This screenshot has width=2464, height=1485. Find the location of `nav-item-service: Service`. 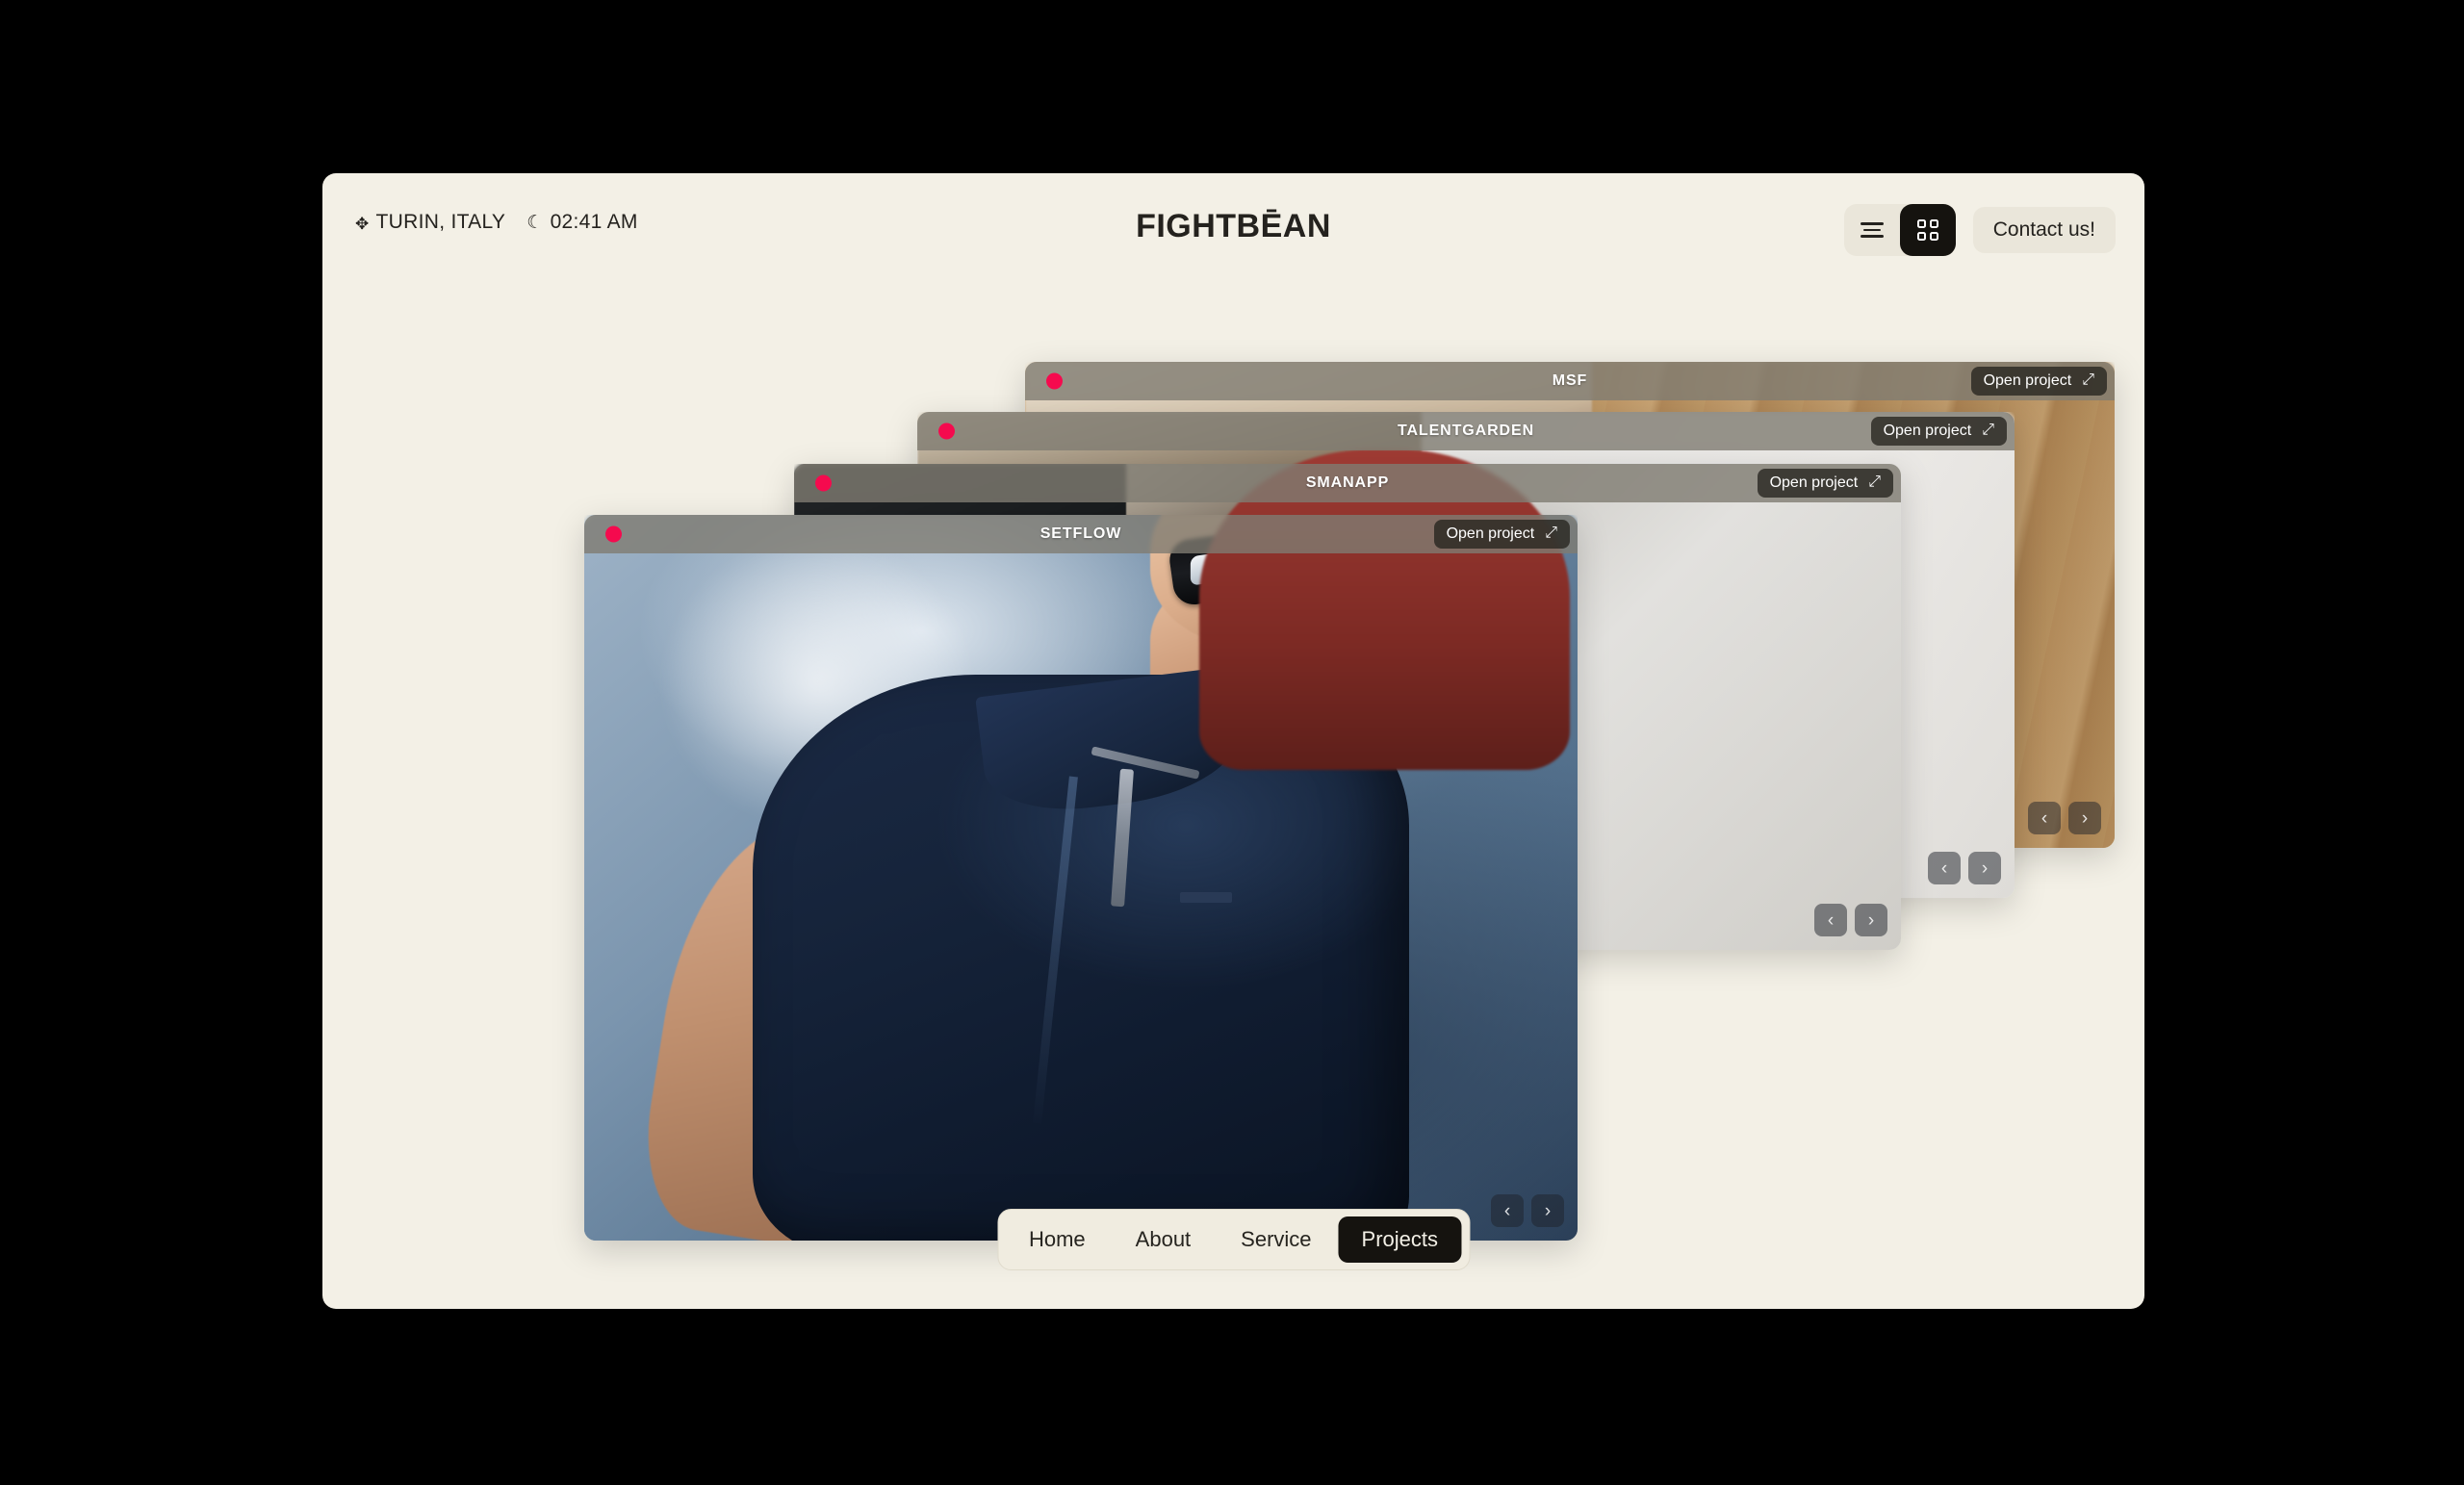

nav-item-service: Service is located at coordinates (1276, 1239).